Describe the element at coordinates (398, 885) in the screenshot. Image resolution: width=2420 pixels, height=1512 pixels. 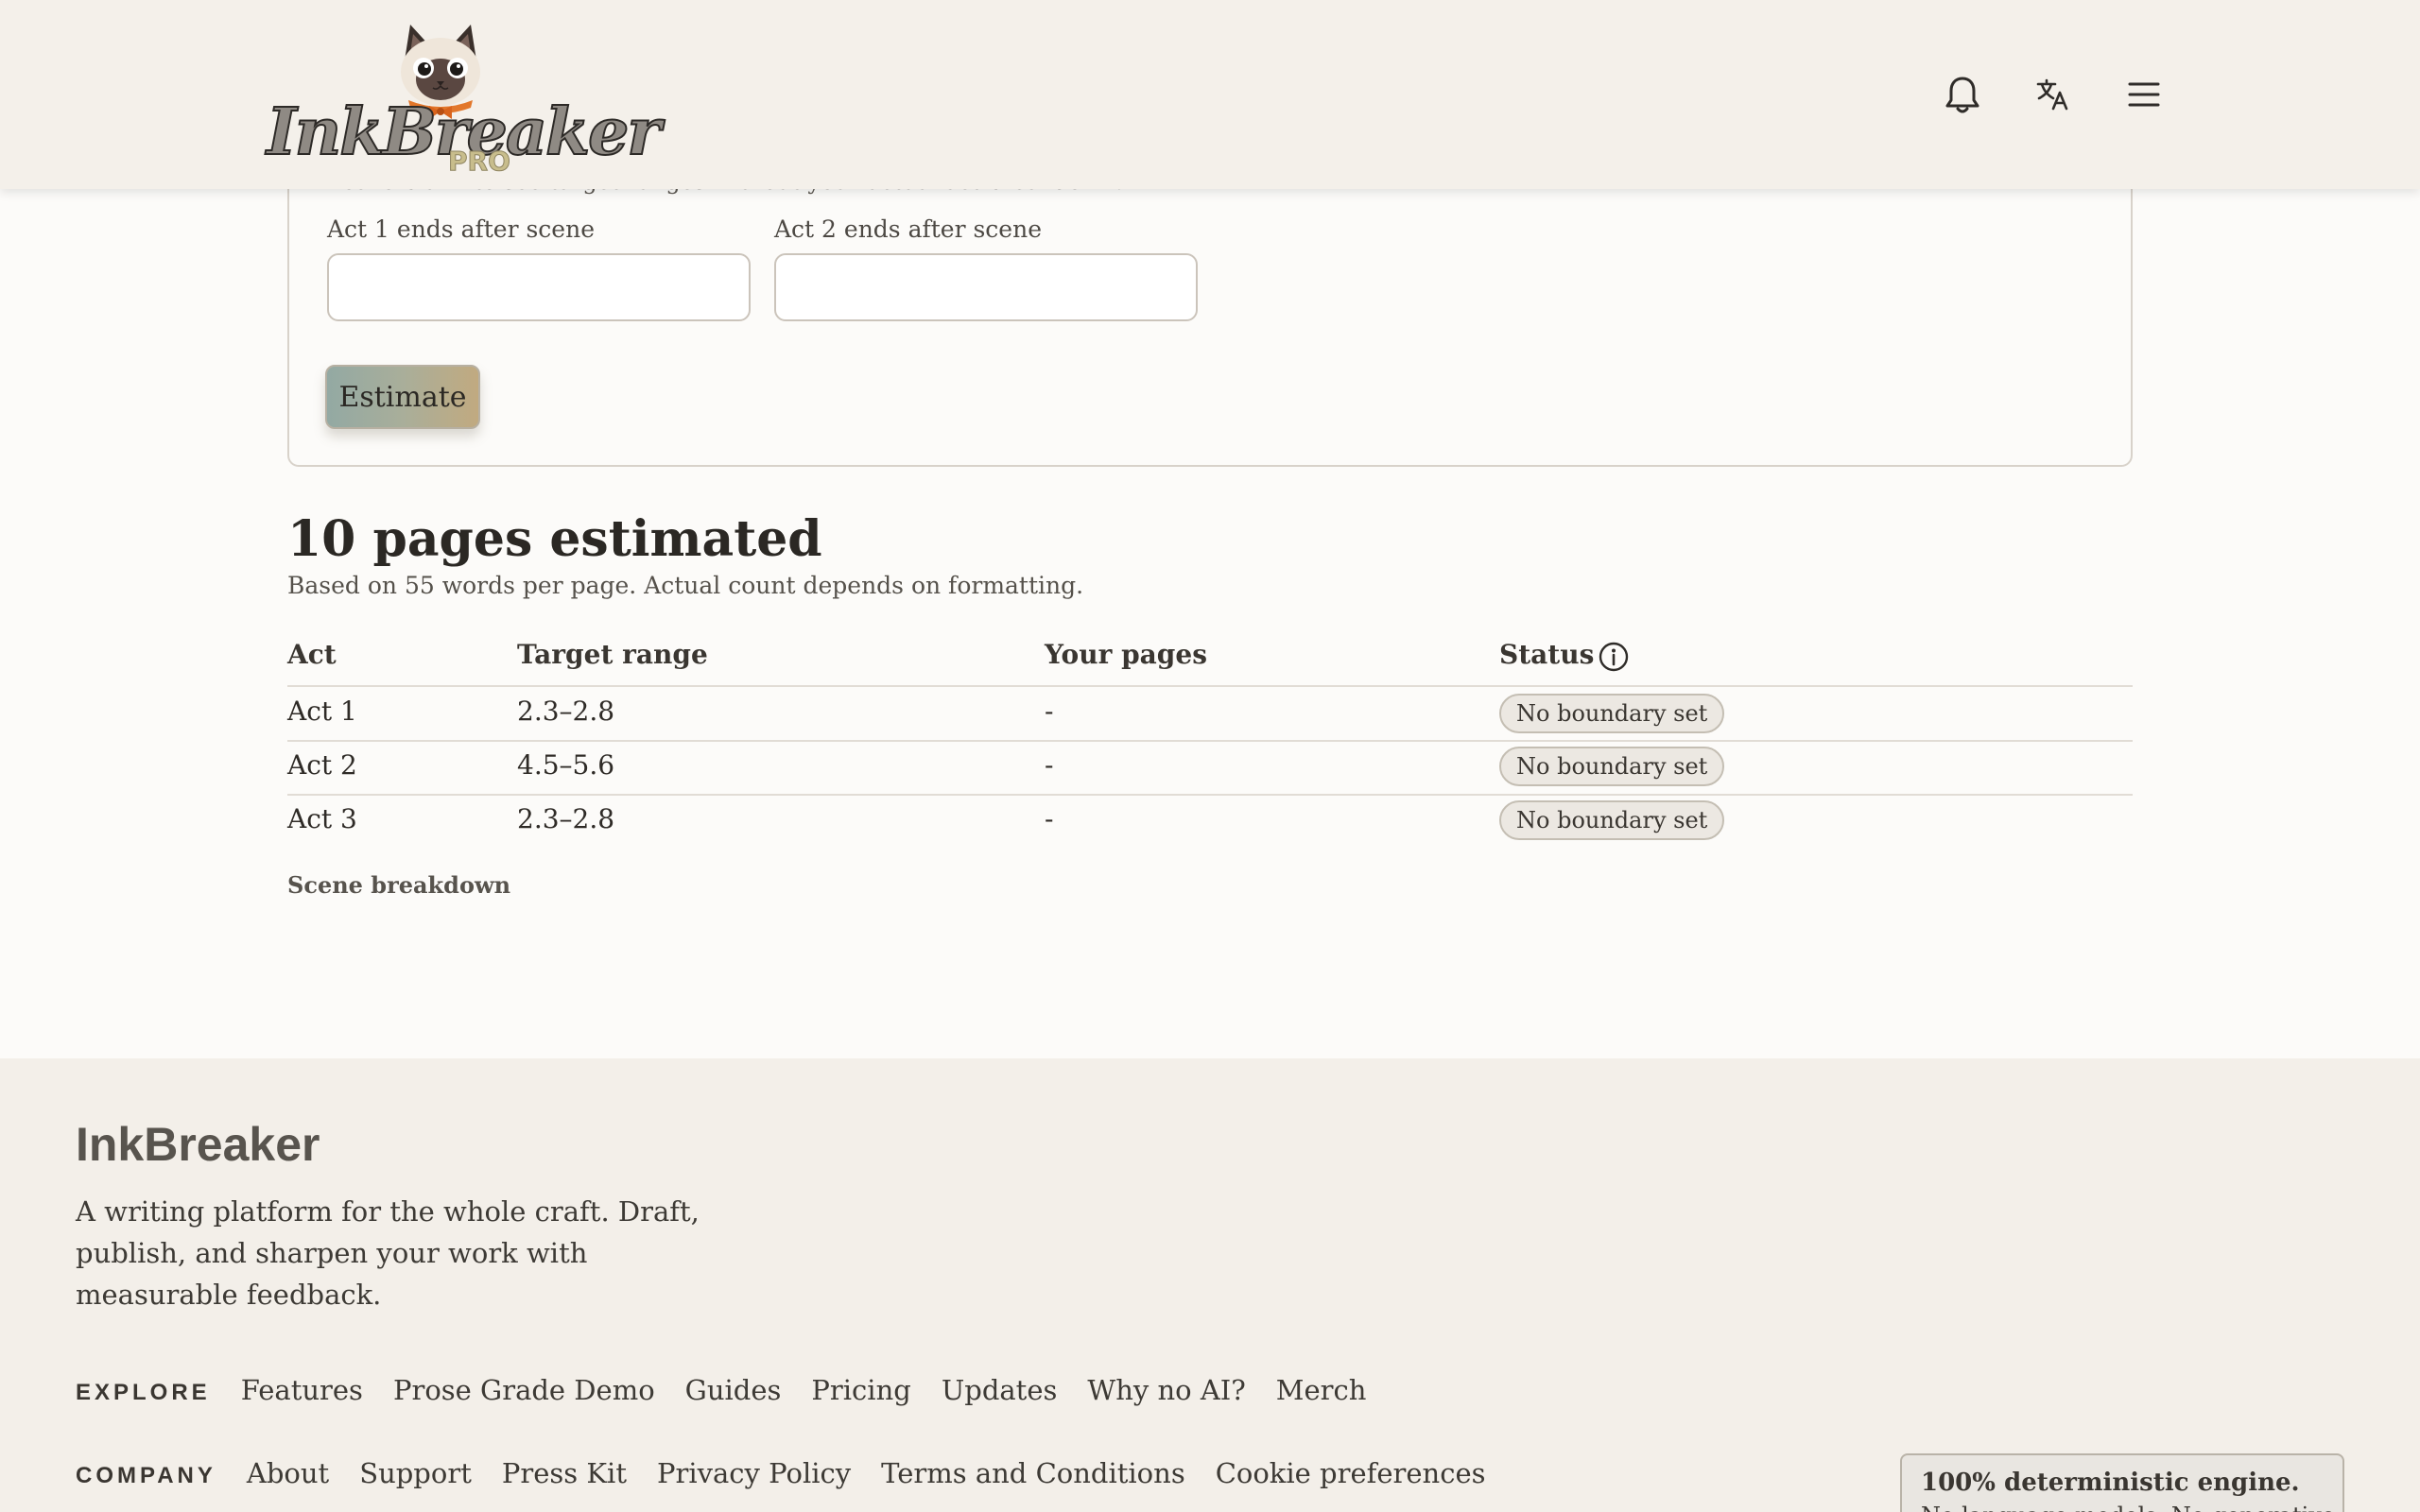
I see `scene-breakdown-toggle: Scene breakdown` at that location.